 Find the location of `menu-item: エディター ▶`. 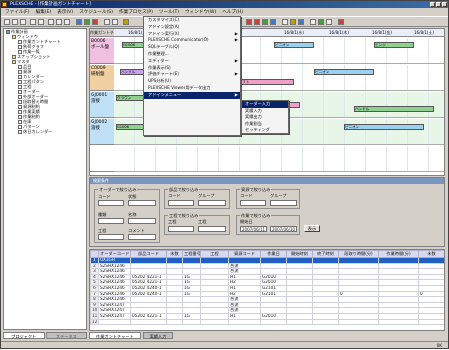

menu-item: エディター ▶ is located at coordinates (192, 61).